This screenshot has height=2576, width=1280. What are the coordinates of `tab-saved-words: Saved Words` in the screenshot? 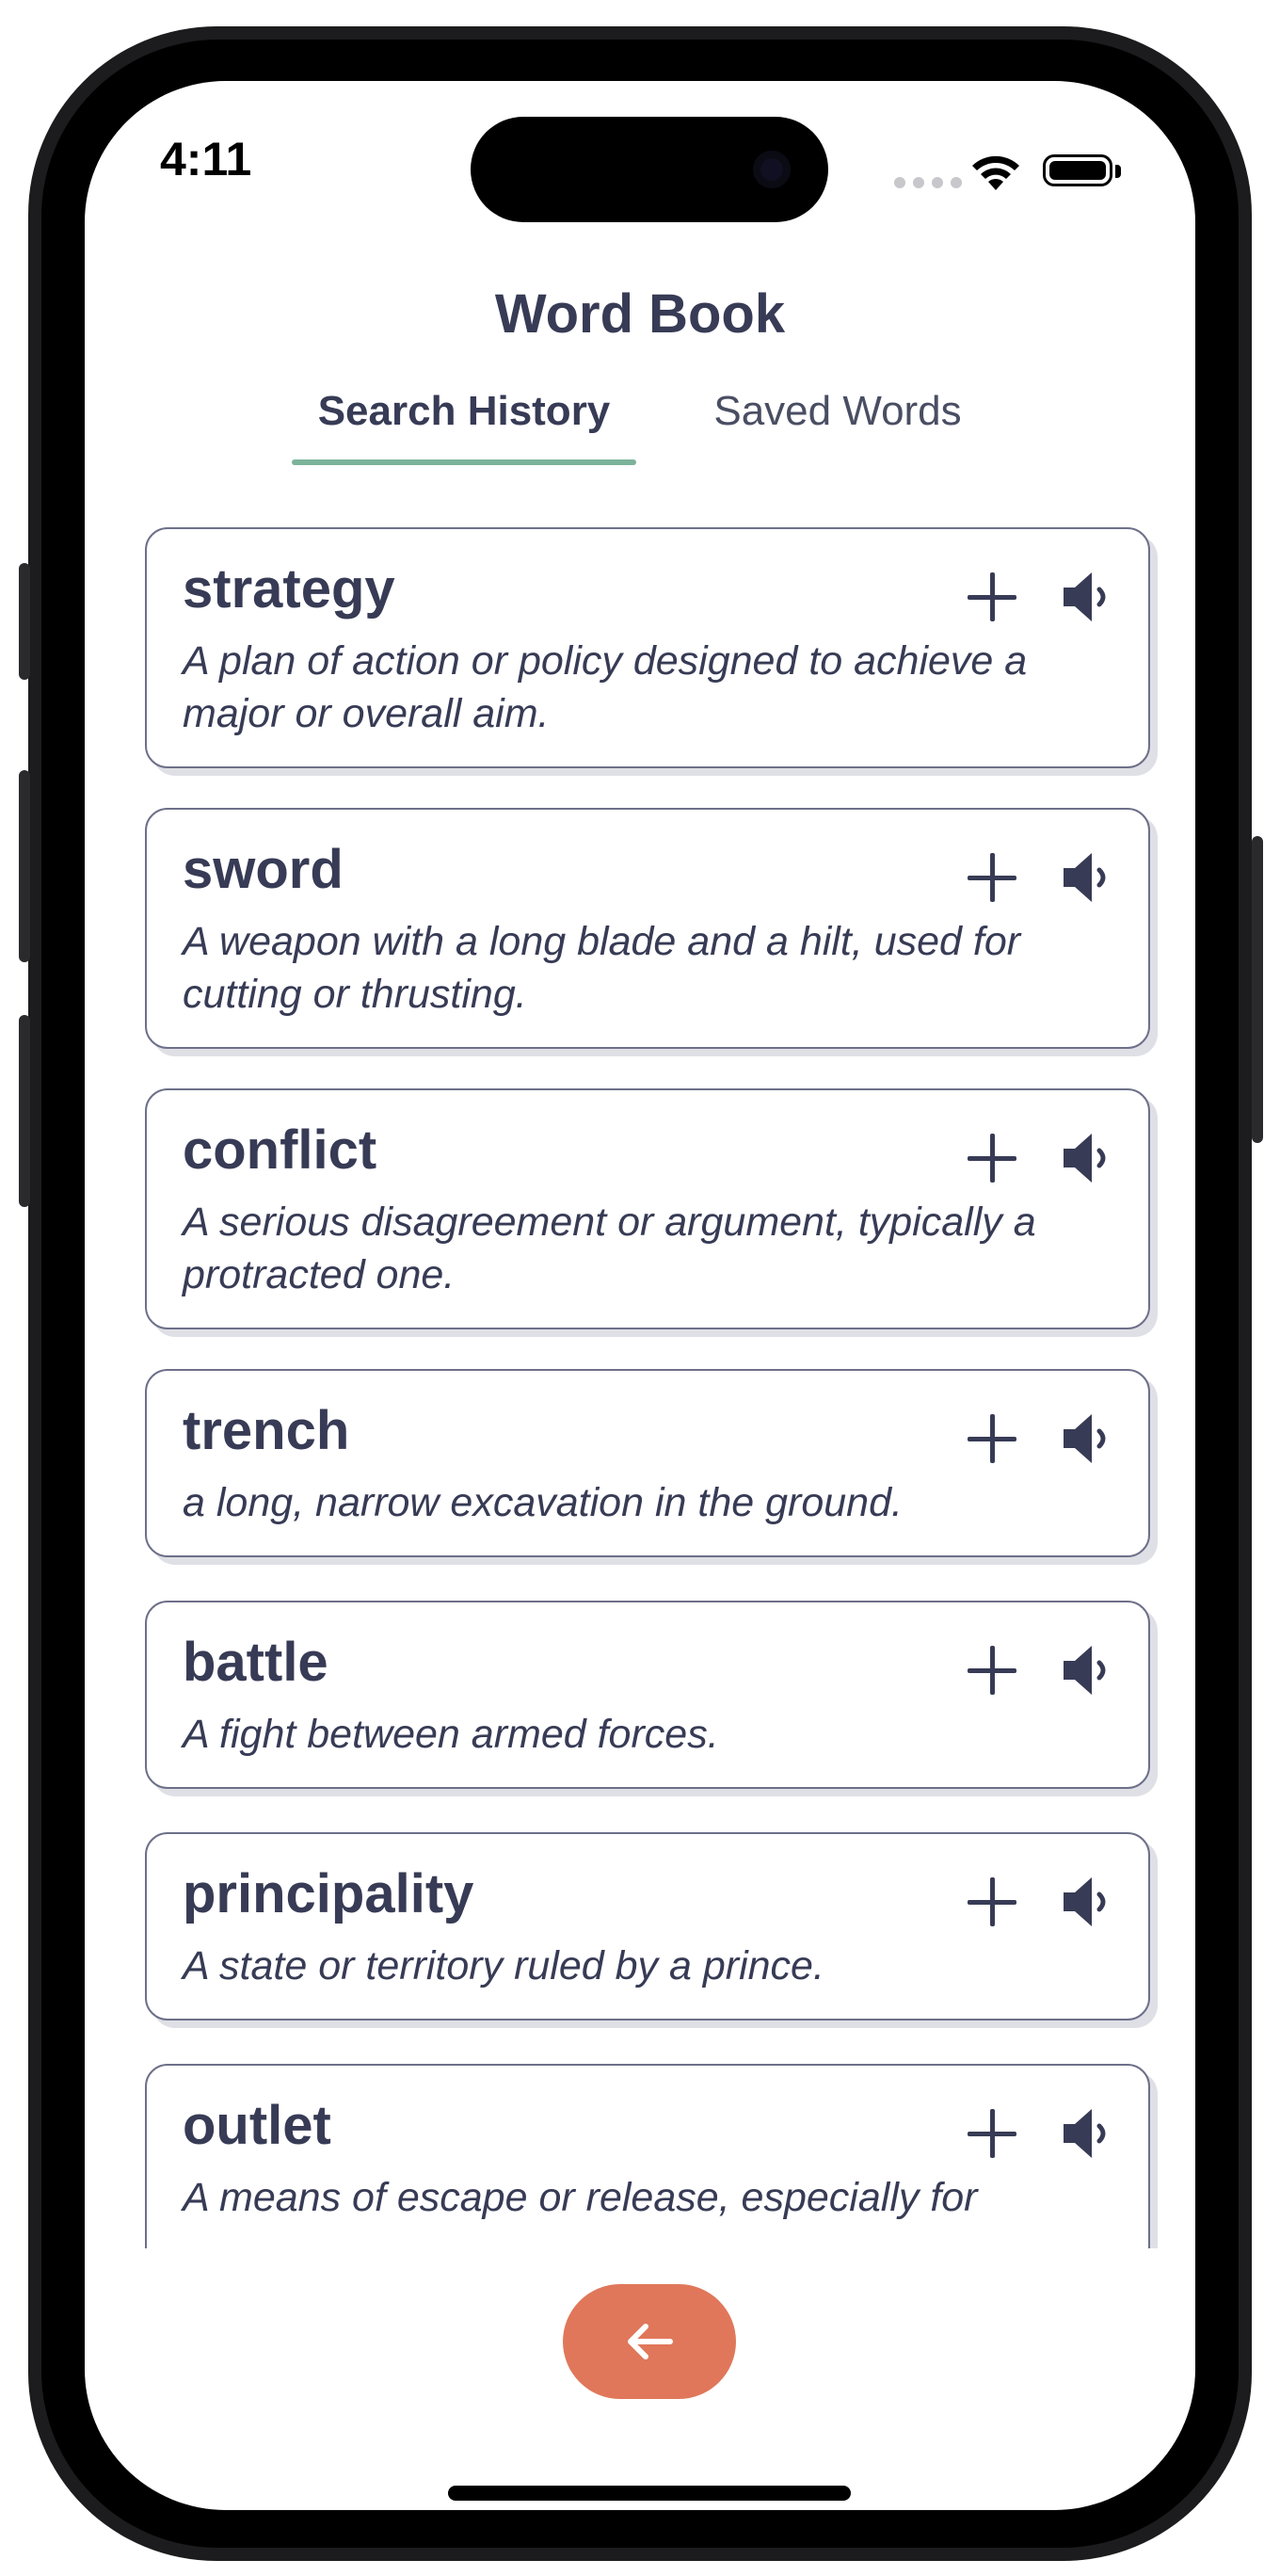 It's located at (838, 411).